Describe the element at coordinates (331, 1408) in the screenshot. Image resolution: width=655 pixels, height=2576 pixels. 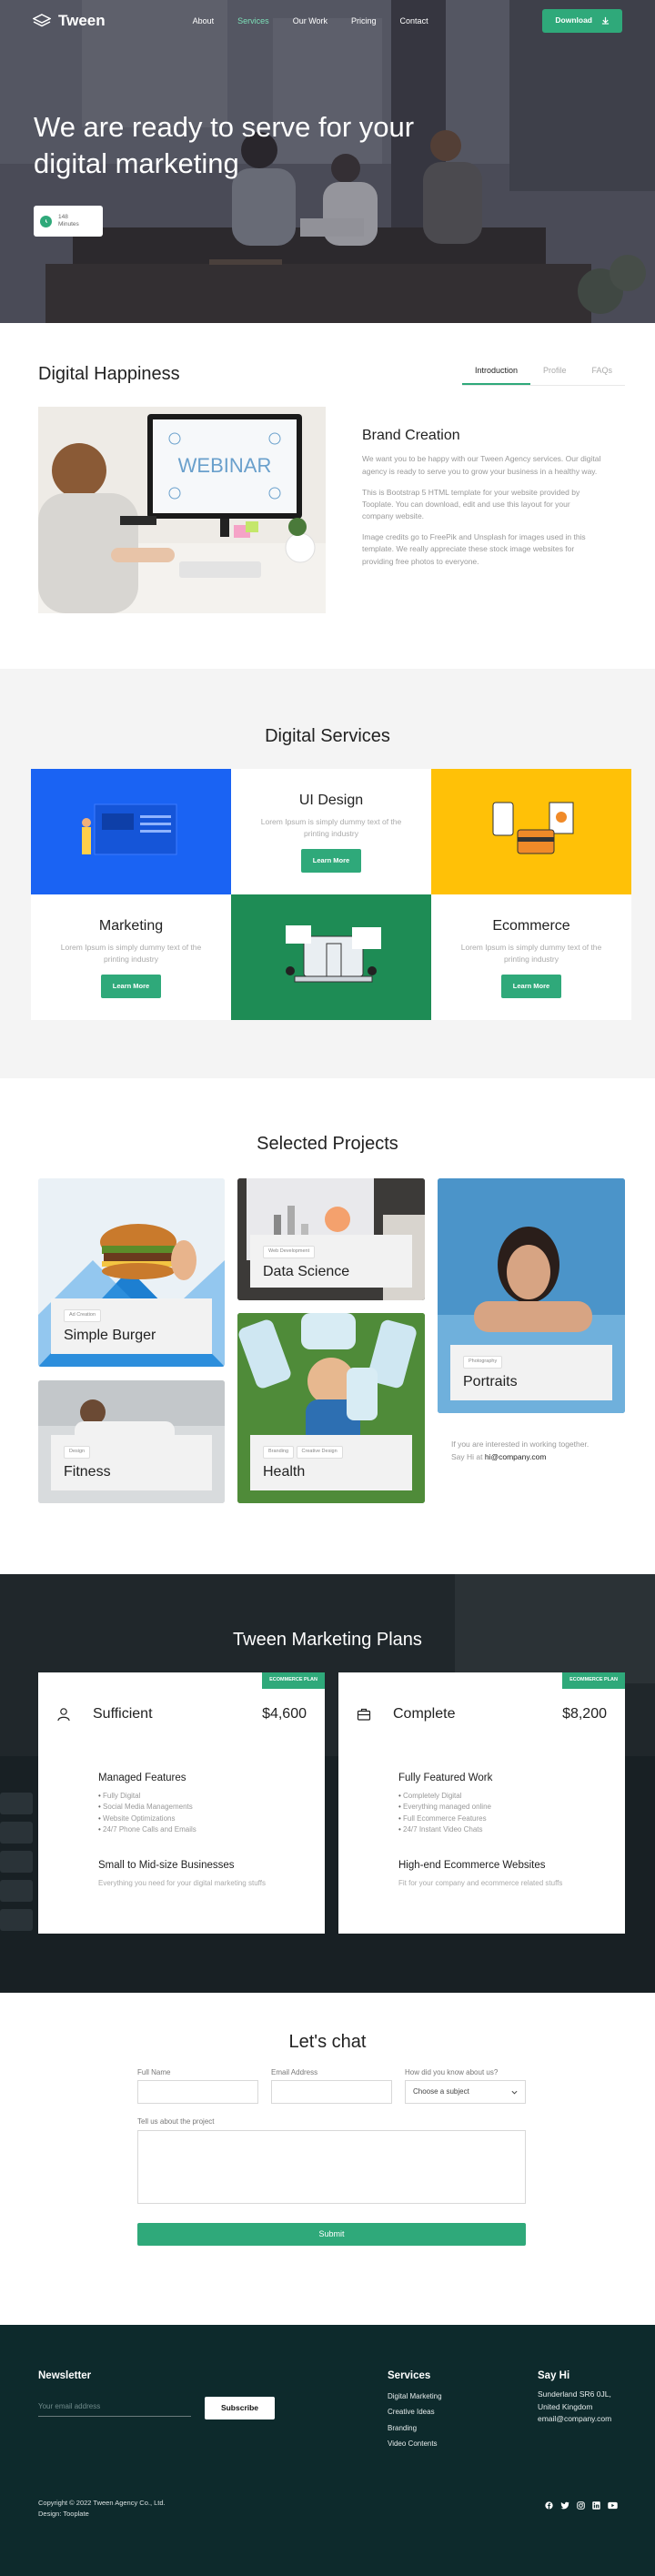
I see `project-card-health: Branding Creative Design Health` at that location.